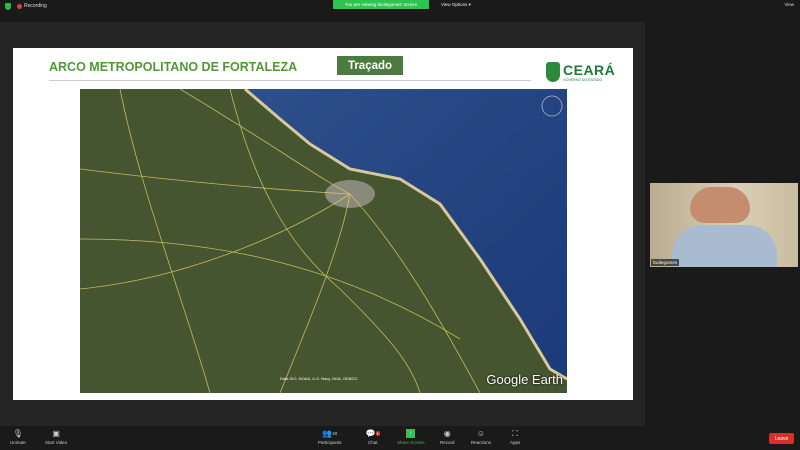 Image resolution: width=800 pixels, height=450 pixels. I want to click on participants-button: 👥 40 Participants, so click(330, 437).